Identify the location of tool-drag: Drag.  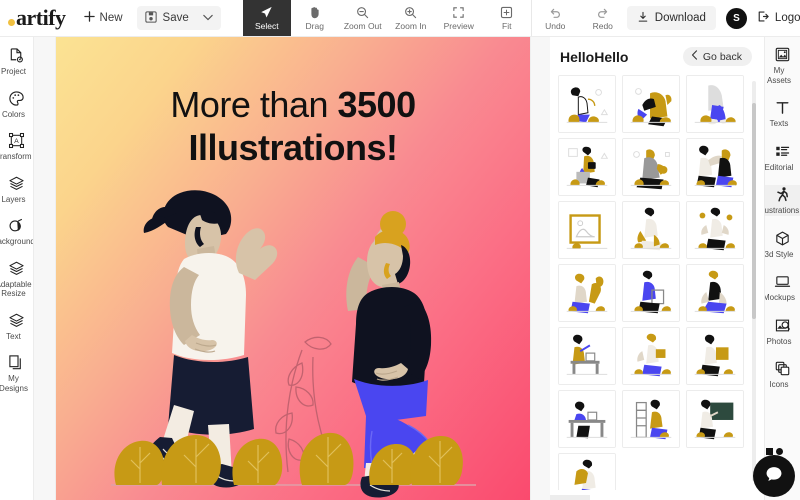
(315, 18).